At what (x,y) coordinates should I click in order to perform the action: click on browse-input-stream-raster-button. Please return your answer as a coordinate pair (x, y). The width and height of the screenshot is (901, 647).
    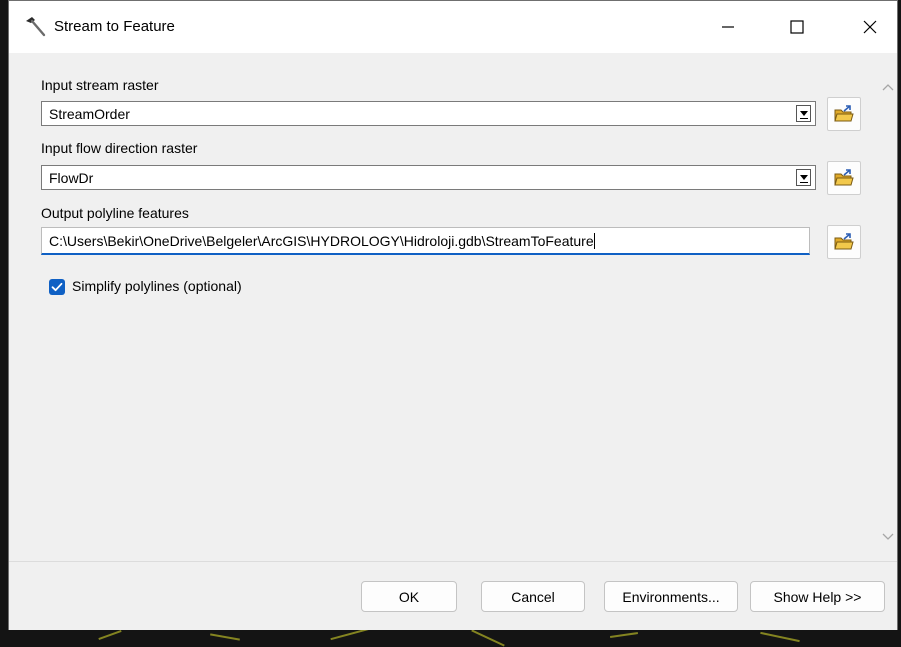
    Looking at the image, I should click on (844, 114).